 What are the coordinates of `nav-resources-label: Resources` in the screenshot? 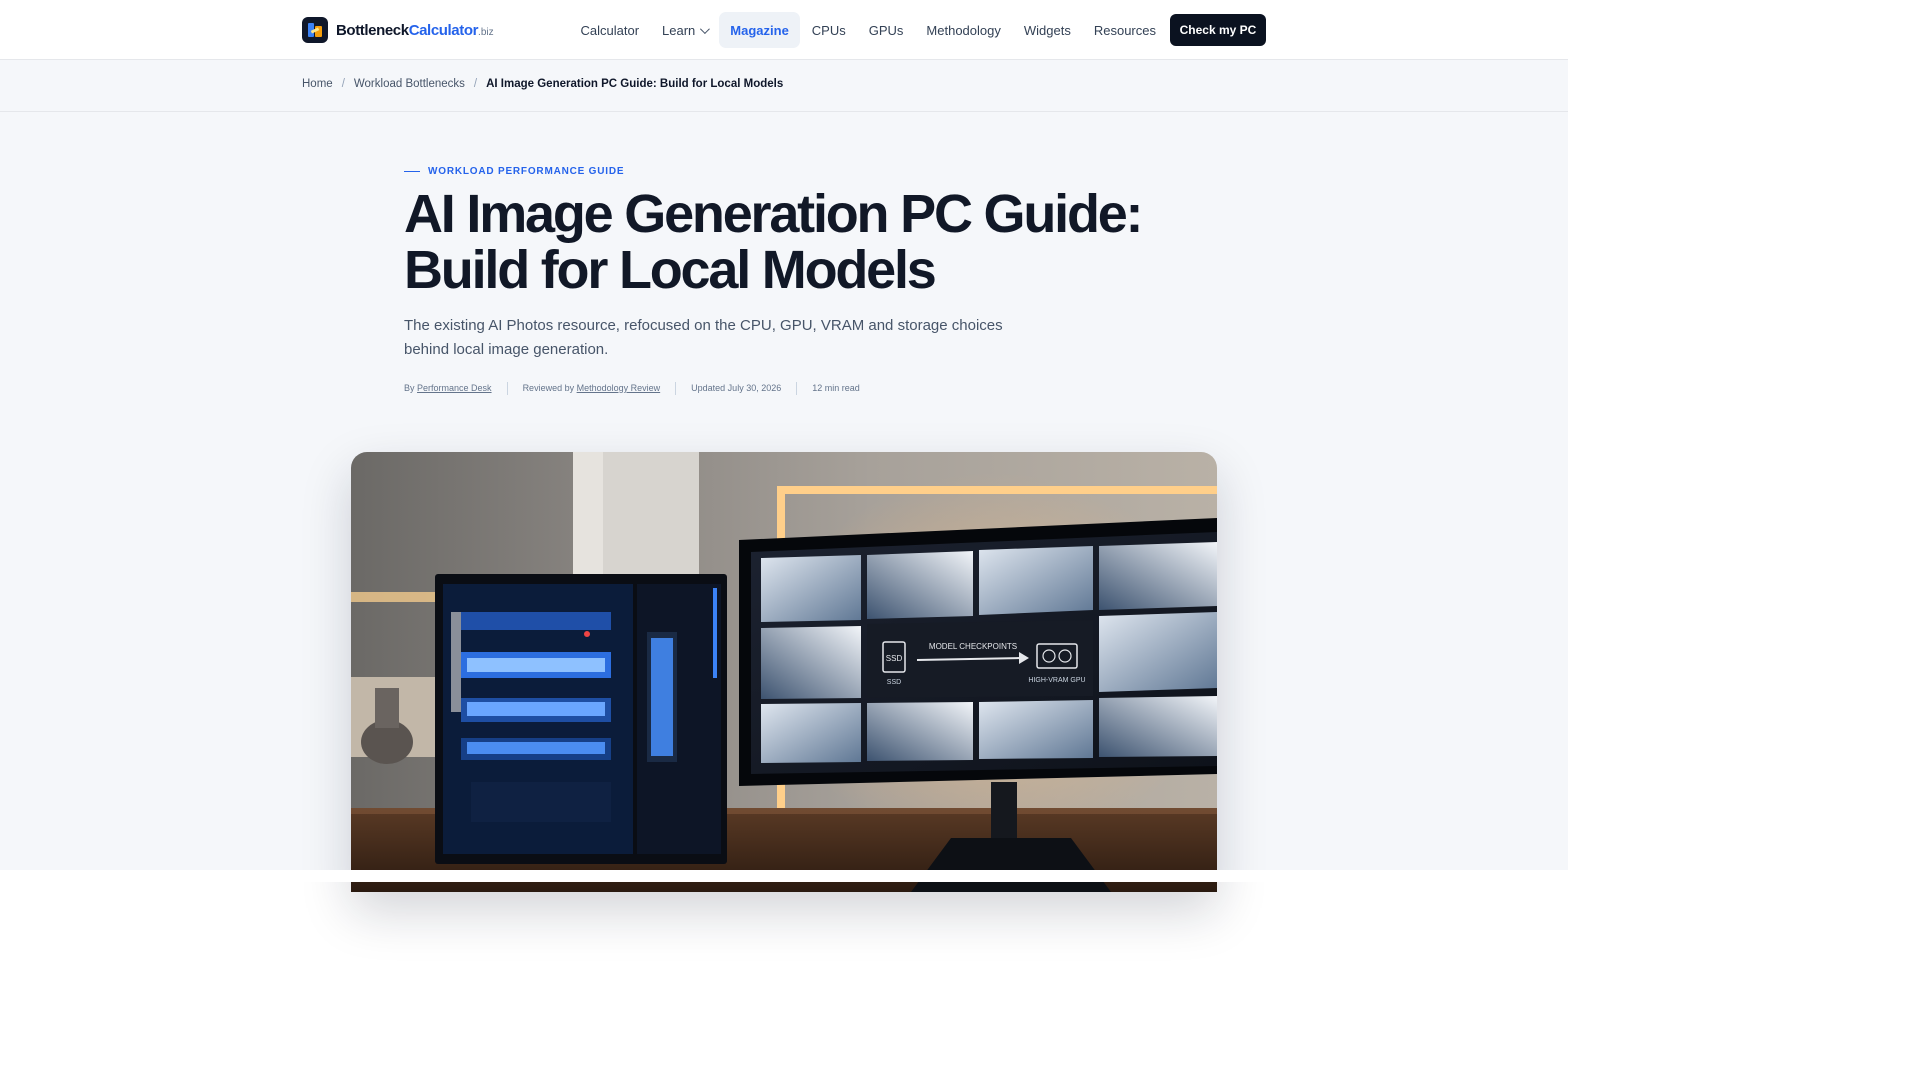 It's located at (1124, 30).